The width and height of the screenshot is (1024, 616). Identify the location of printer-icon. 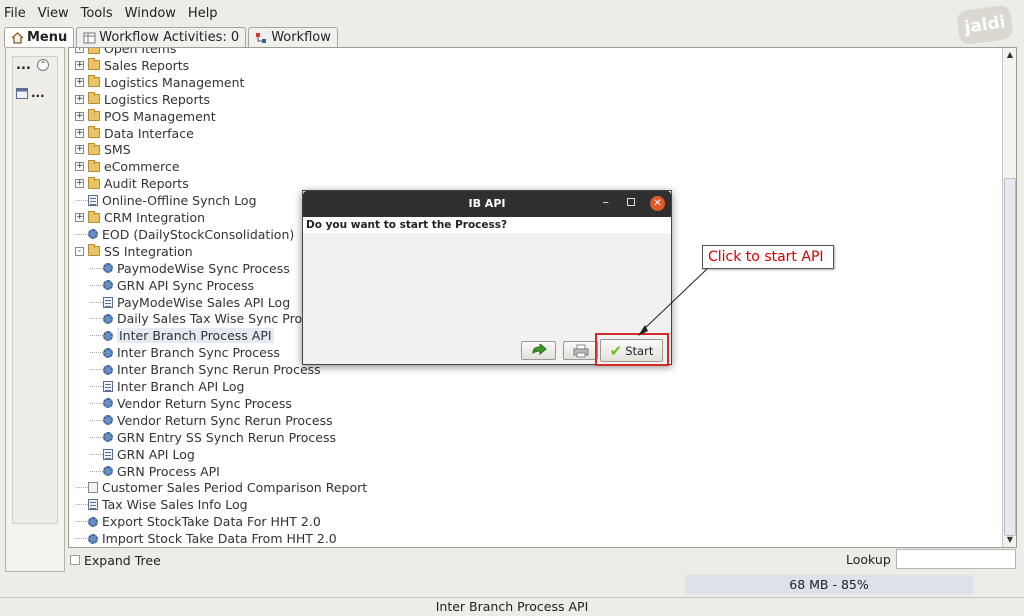
(580, 350).